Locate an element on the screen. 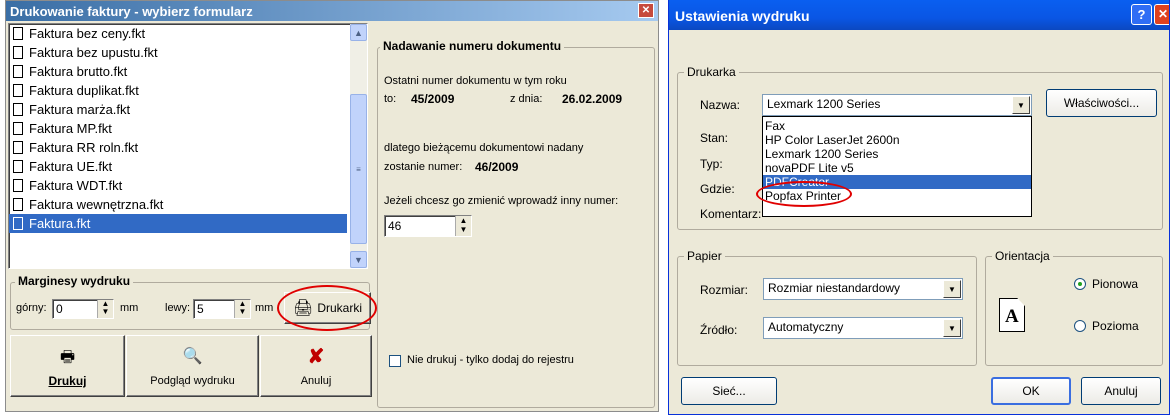 The height and width of the screenshot is (415, 1170). paper-source-value: Automatyczny is located at coordinates (806, 327).